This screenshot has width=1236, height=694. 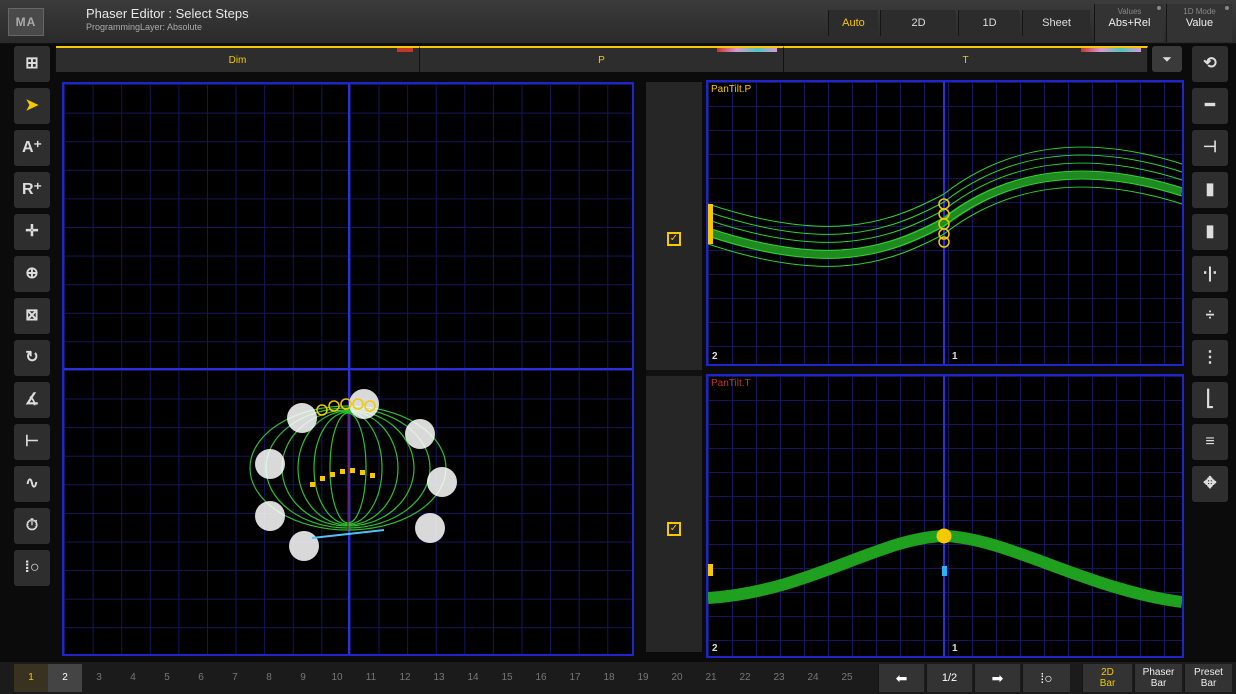 I want to click on tab-label: P, so click(x=601, y=60).